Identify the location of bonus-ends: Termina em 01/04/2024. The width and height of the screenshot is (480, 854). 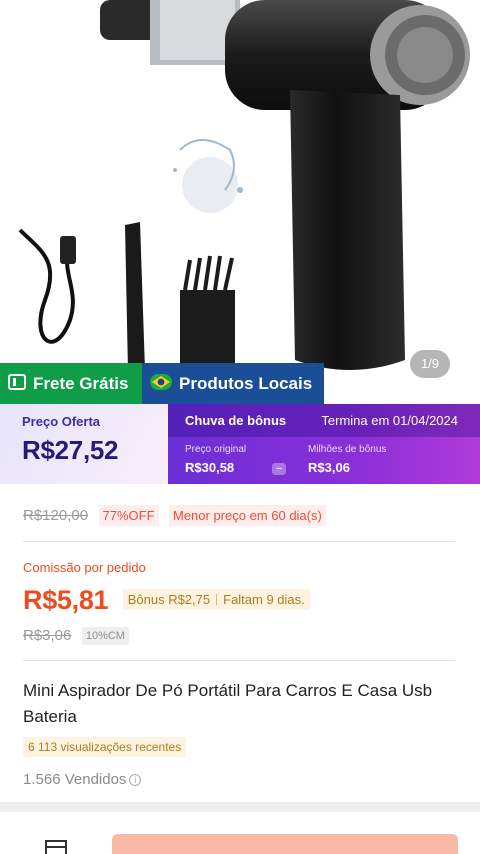
(389, 420).